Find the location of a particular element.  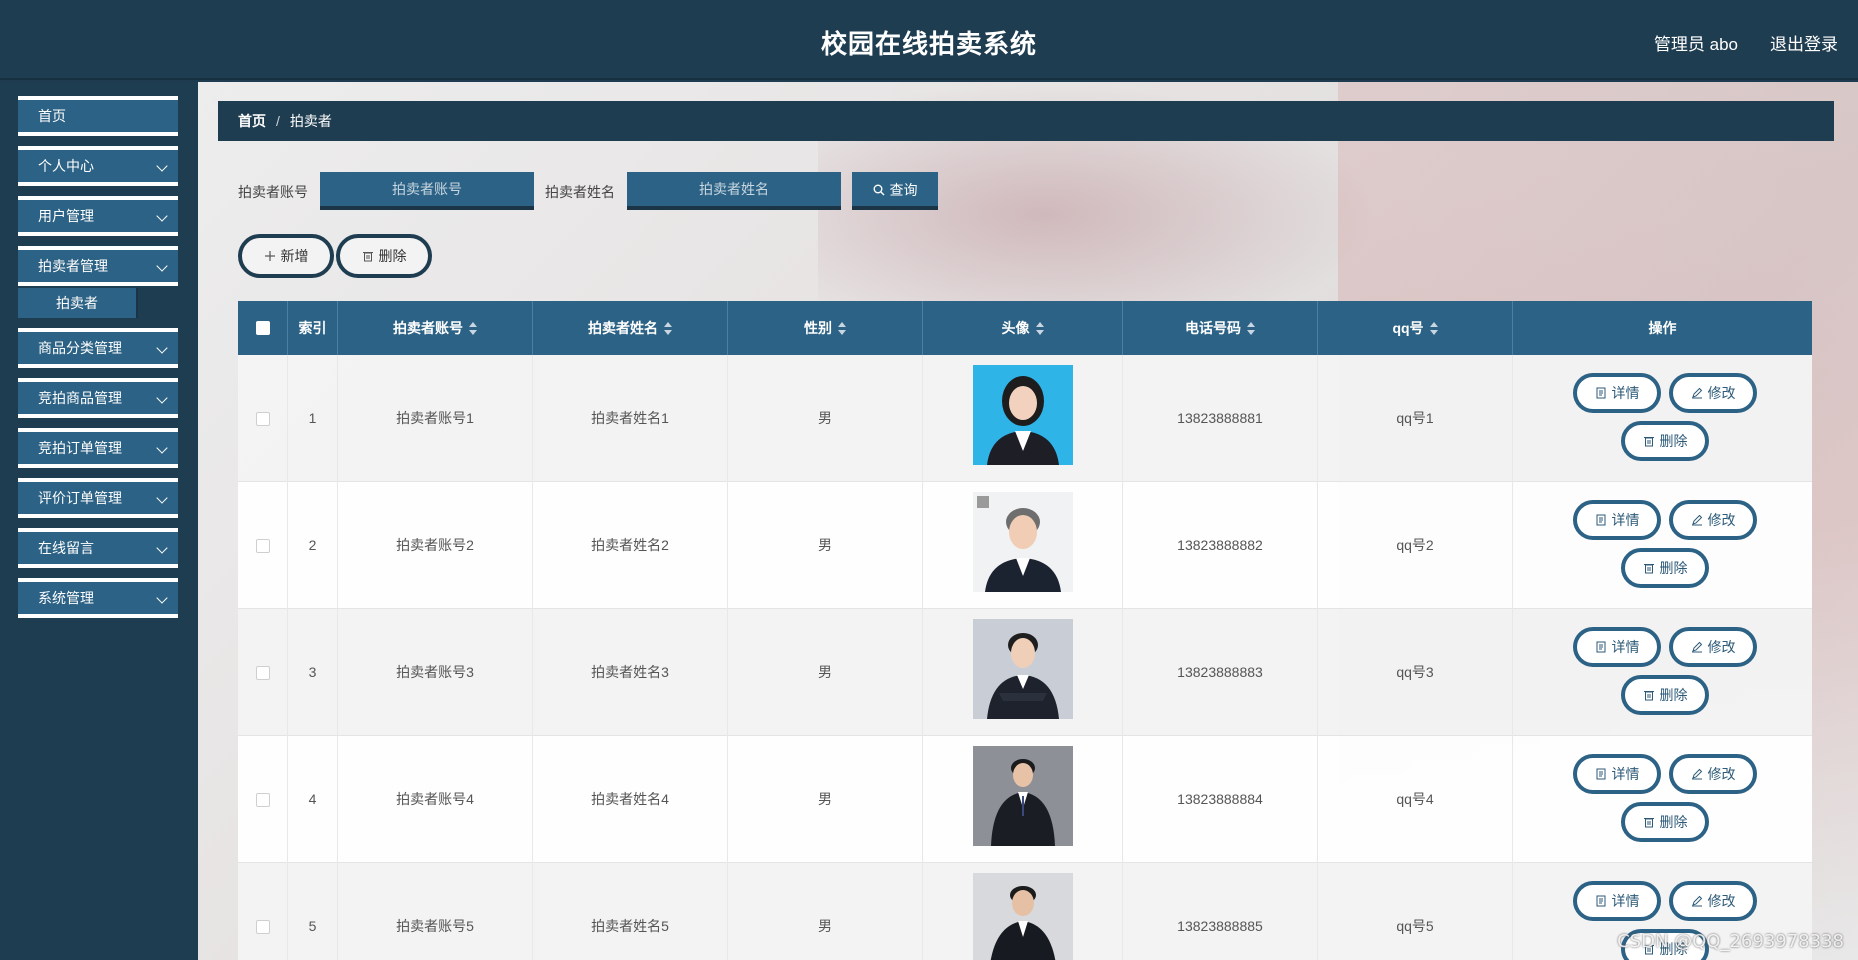

top-header: 校园在线拍卖系统 管理员 abo 退出登录 is located at coordinates (929, 40).